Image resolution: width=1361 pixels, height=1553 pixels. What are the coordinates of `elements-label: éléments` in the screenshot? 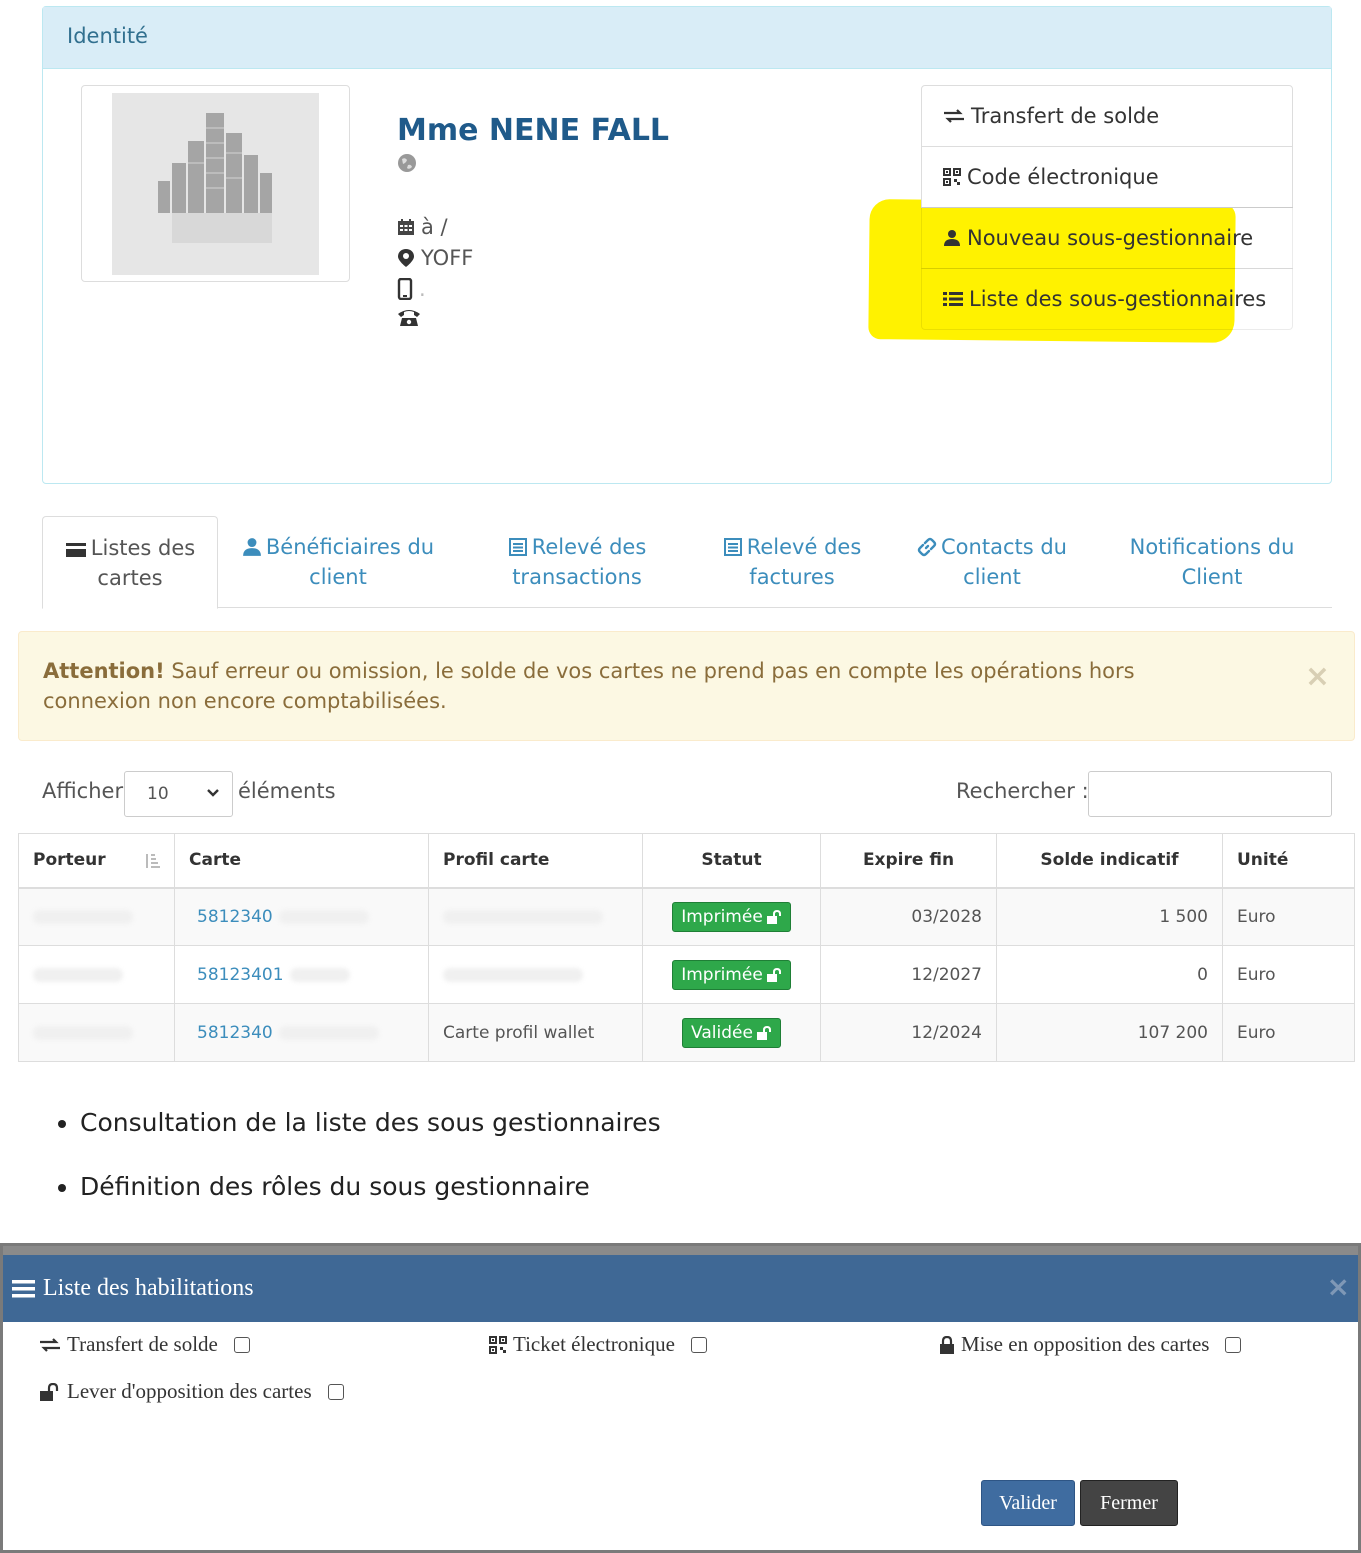 It's located at (287, 791).